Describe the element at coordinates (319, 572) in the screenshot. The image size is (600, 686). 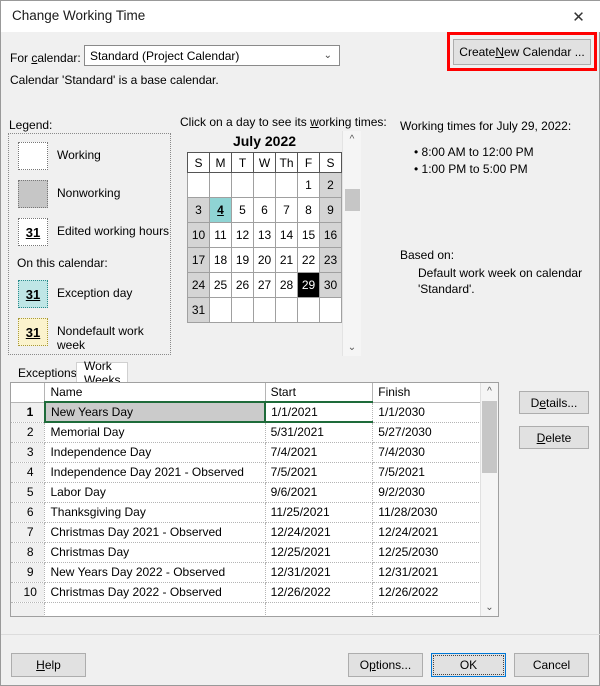
I see `exception-start-cell: 12/31/2021` at that location.